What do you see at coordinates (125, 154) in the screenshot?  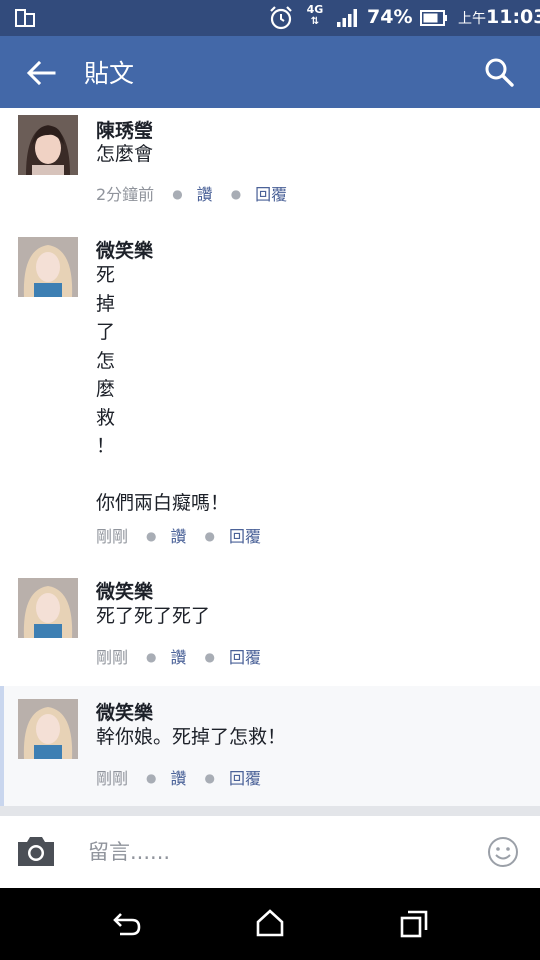 I see `comment-text: 怎麼會` at bounding box center [125, 154].